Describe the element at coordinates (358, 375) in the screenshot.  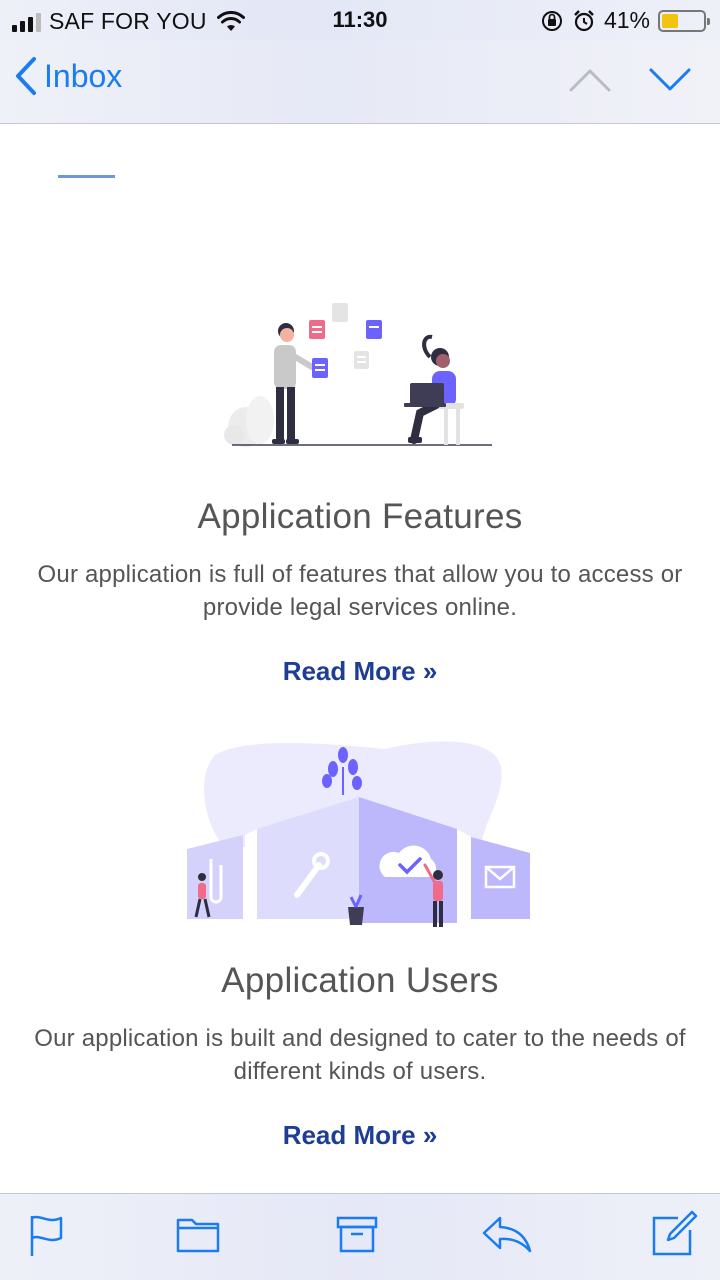
I see `people-sharing-documents-illustration` at that location.